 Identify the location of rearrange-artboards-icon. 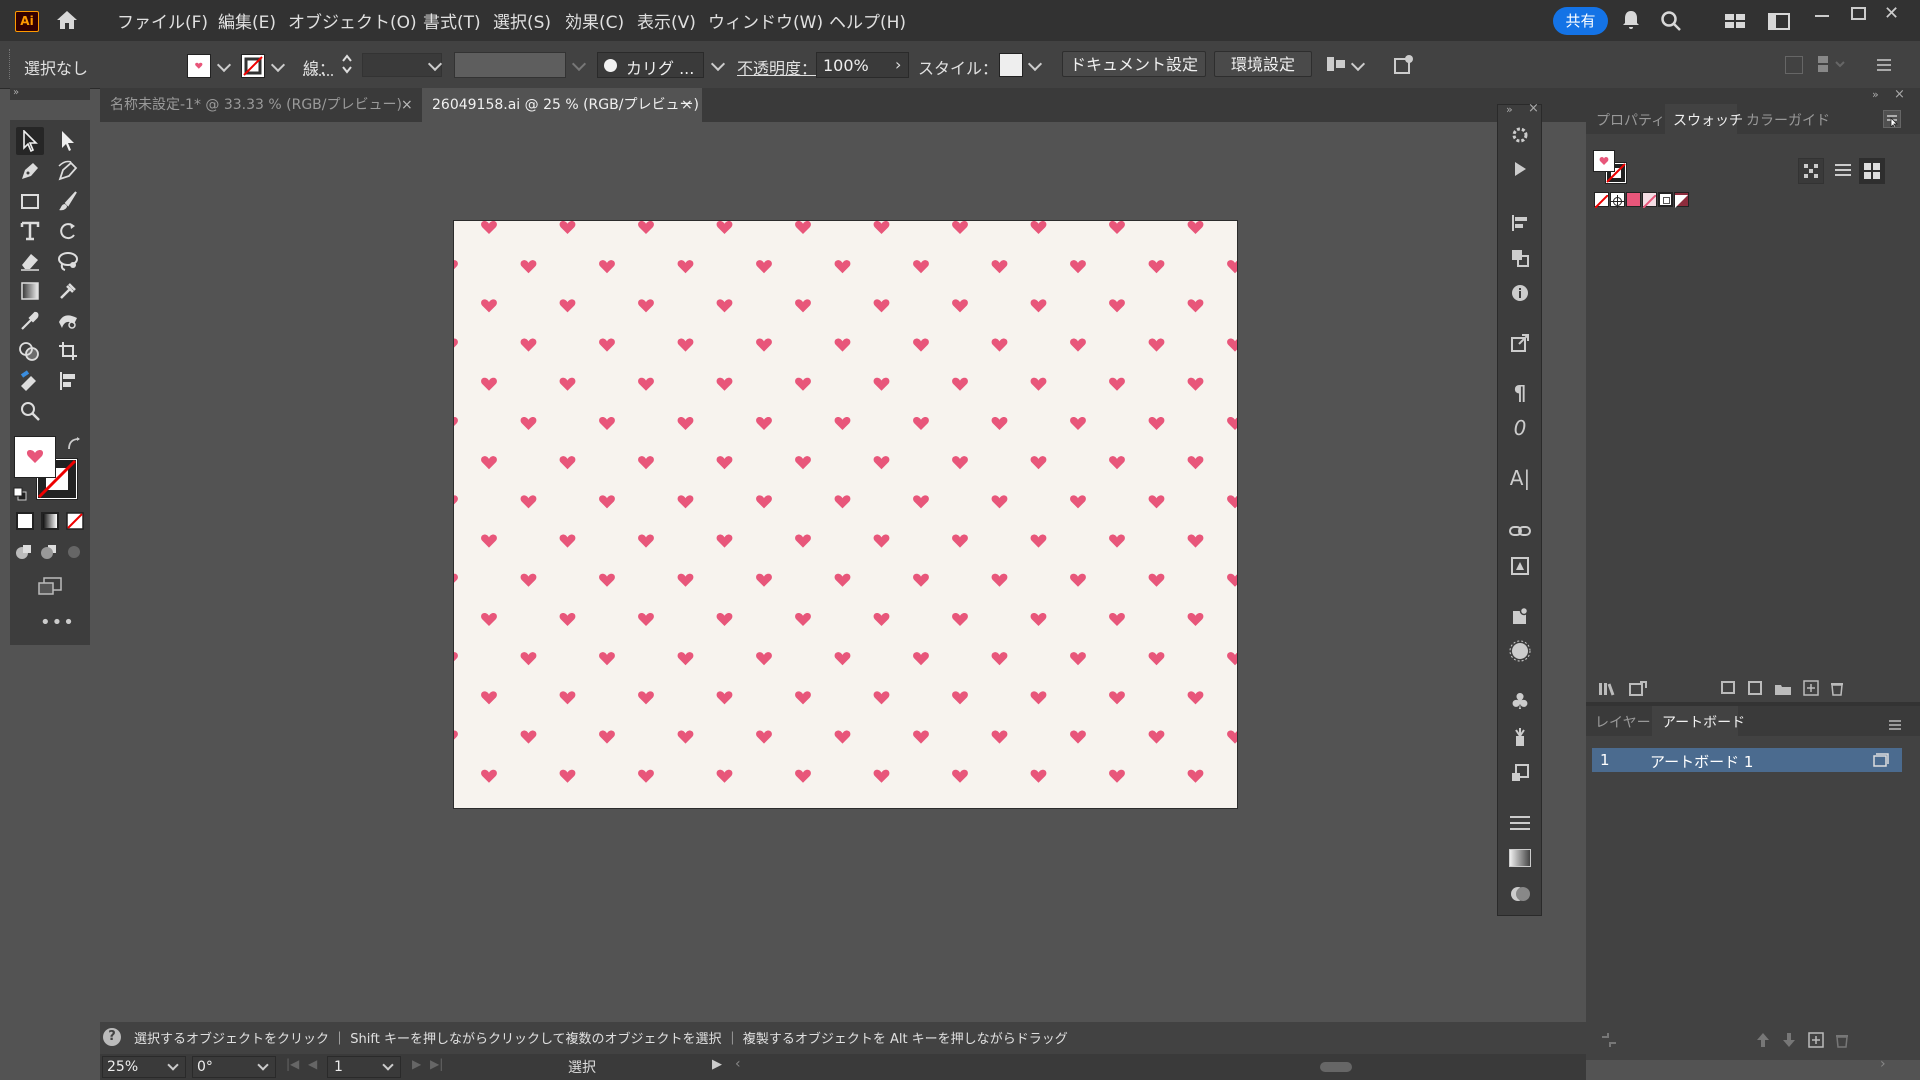
(1609, 1042).